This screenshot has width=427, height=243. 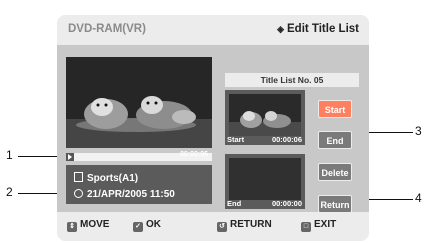 I want to click on otters-thumbnail, so click(x=265, y=115).